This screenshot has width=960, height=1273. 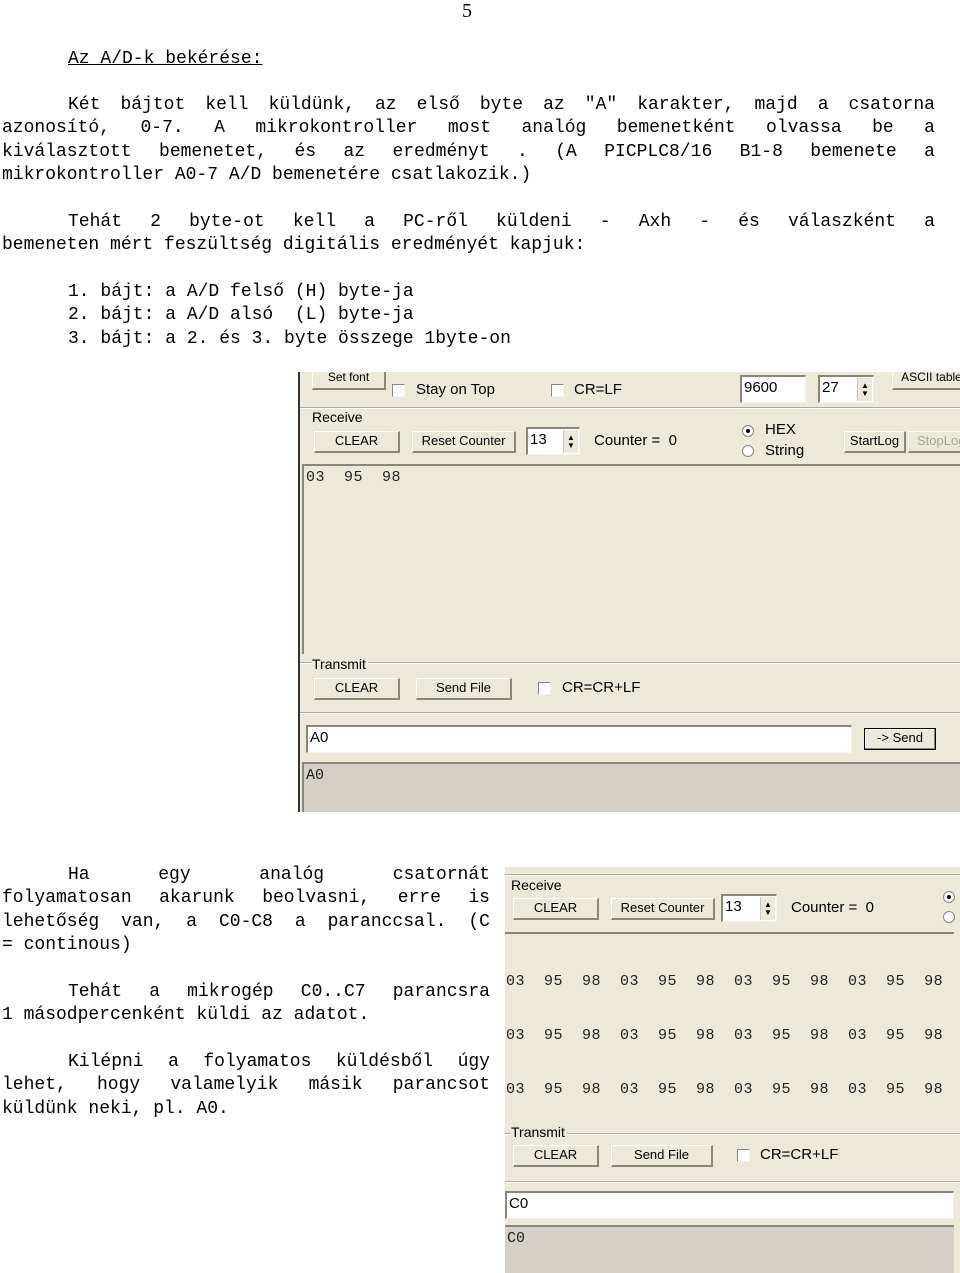 I want to click on paragraph-line: Ha egy analóg csatornát, so click(x=246, y=875).